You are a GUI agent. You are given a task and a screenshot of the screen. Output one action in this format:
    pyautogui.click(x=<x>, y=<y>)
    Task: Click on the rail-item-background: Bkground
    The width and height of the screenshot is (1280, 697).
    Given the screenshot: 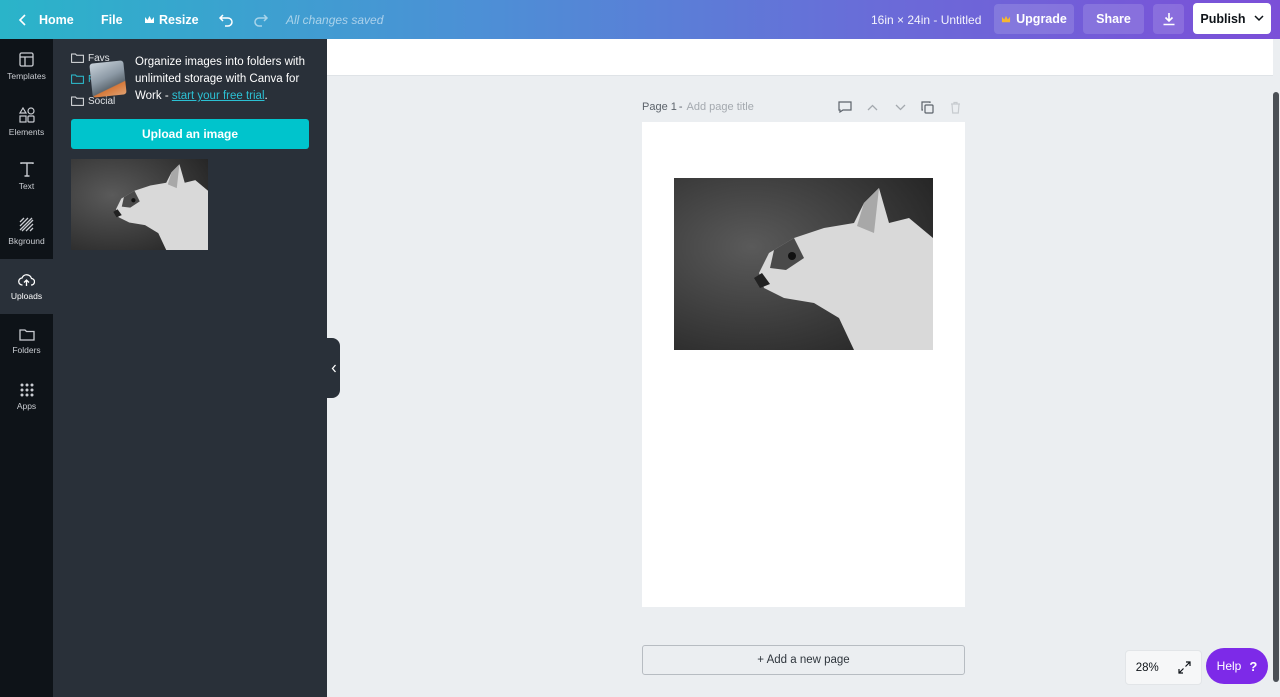 What is the action you would take?
    pyautogui.click(x=26, y=231)
    